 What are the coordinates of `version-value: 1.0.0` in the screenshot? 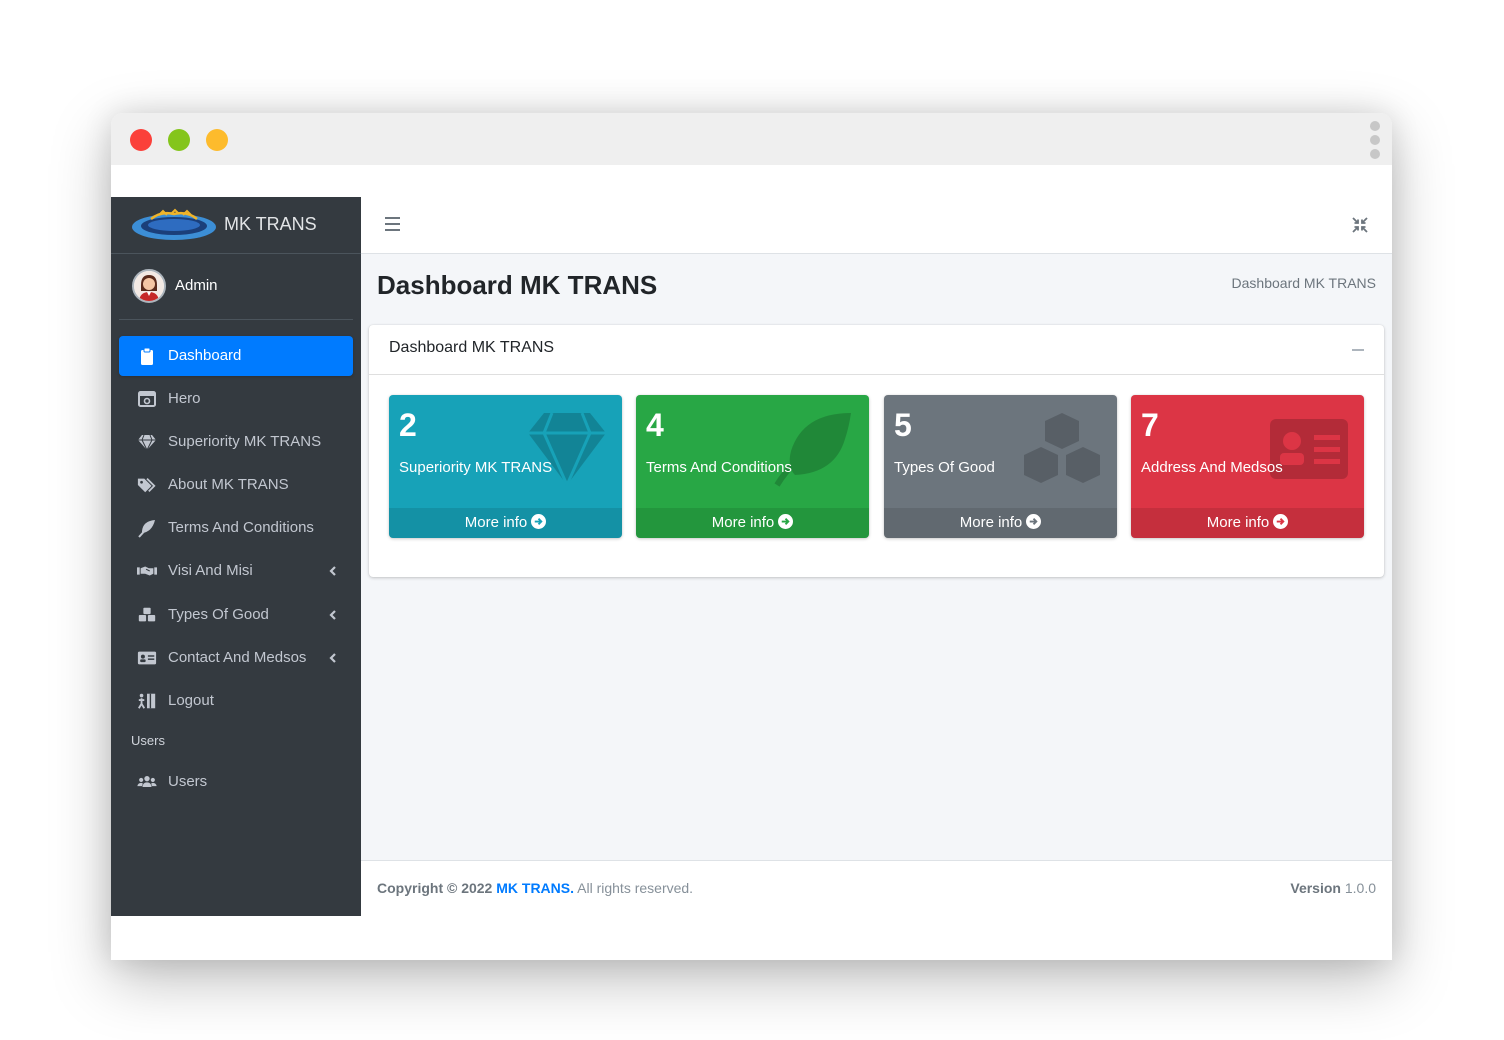 It's located at (1360, 888).